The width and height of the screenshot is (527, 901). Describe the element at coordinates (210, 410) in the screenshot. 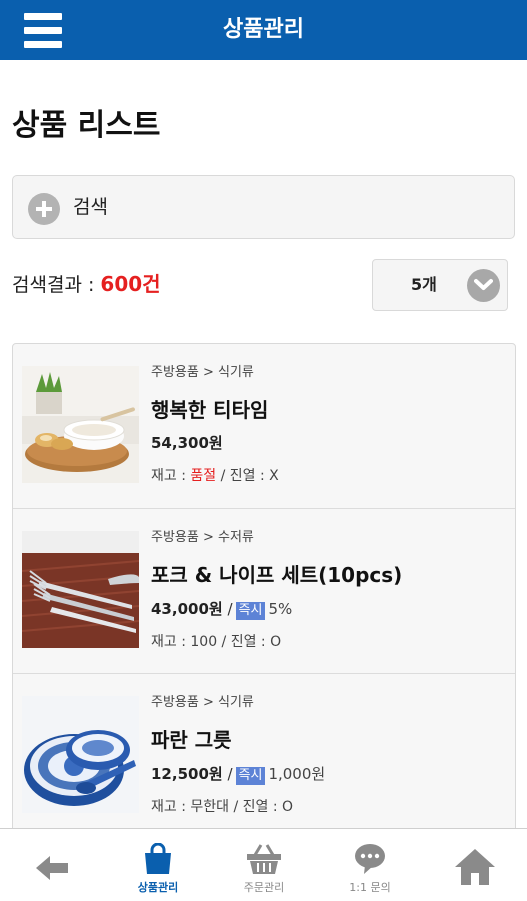

I see `product-name: 행복한 티타임` at that location.